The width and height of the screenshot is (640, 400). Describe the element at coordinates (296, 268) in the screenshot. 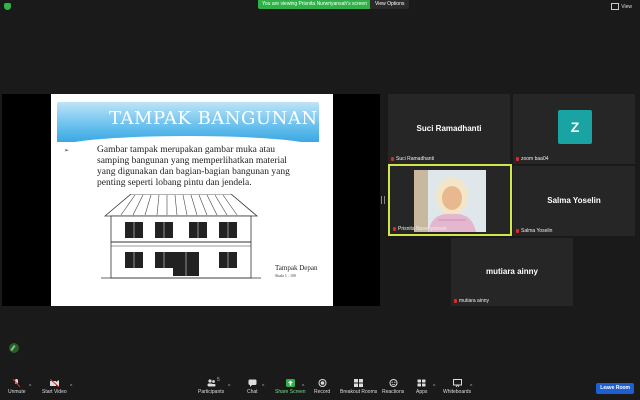

I see `drawing-caption: Tampak Depan` at that location.